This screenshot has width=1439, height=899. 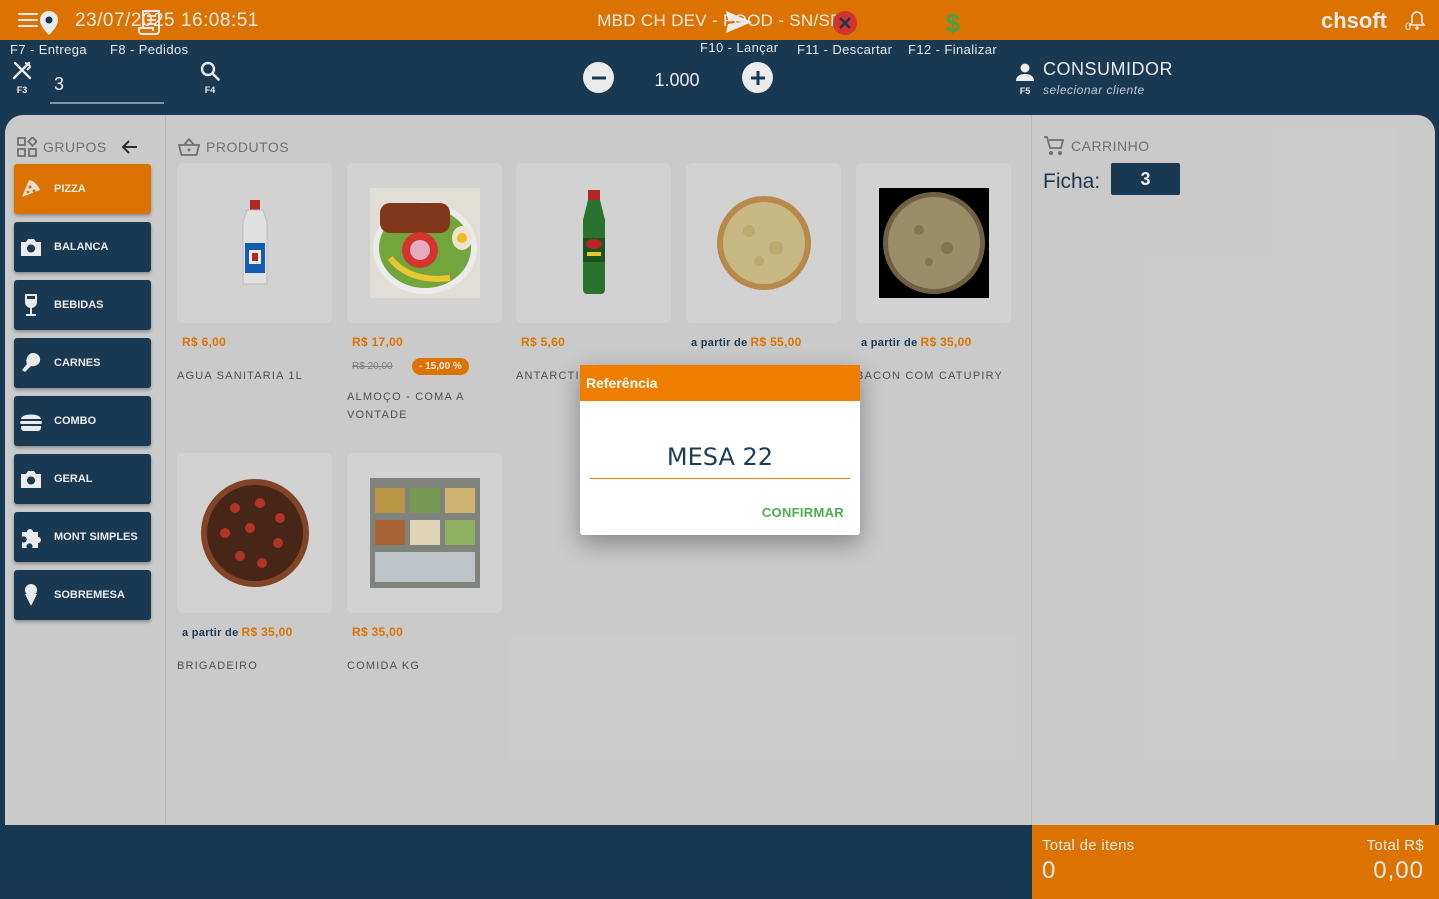 What do you see at coordinates (720, 457) in the screenshot?
I see `reference-input` at bounding box center [720, 457].